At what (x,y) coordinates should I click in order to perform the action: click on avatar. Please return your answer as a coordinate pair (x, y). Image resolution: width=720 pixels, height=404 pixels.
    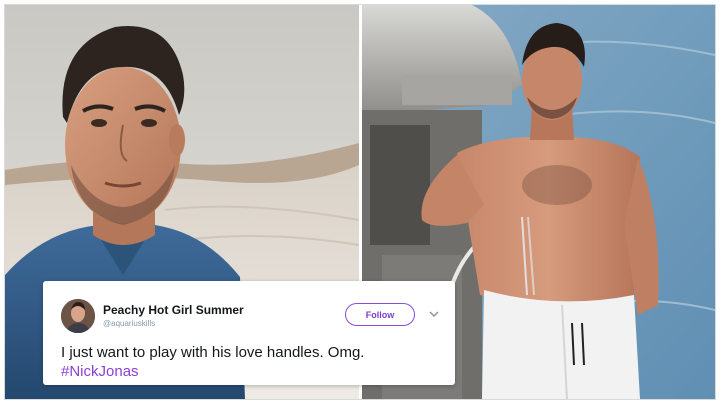
    Looking at the image, I should click on (78, 316).